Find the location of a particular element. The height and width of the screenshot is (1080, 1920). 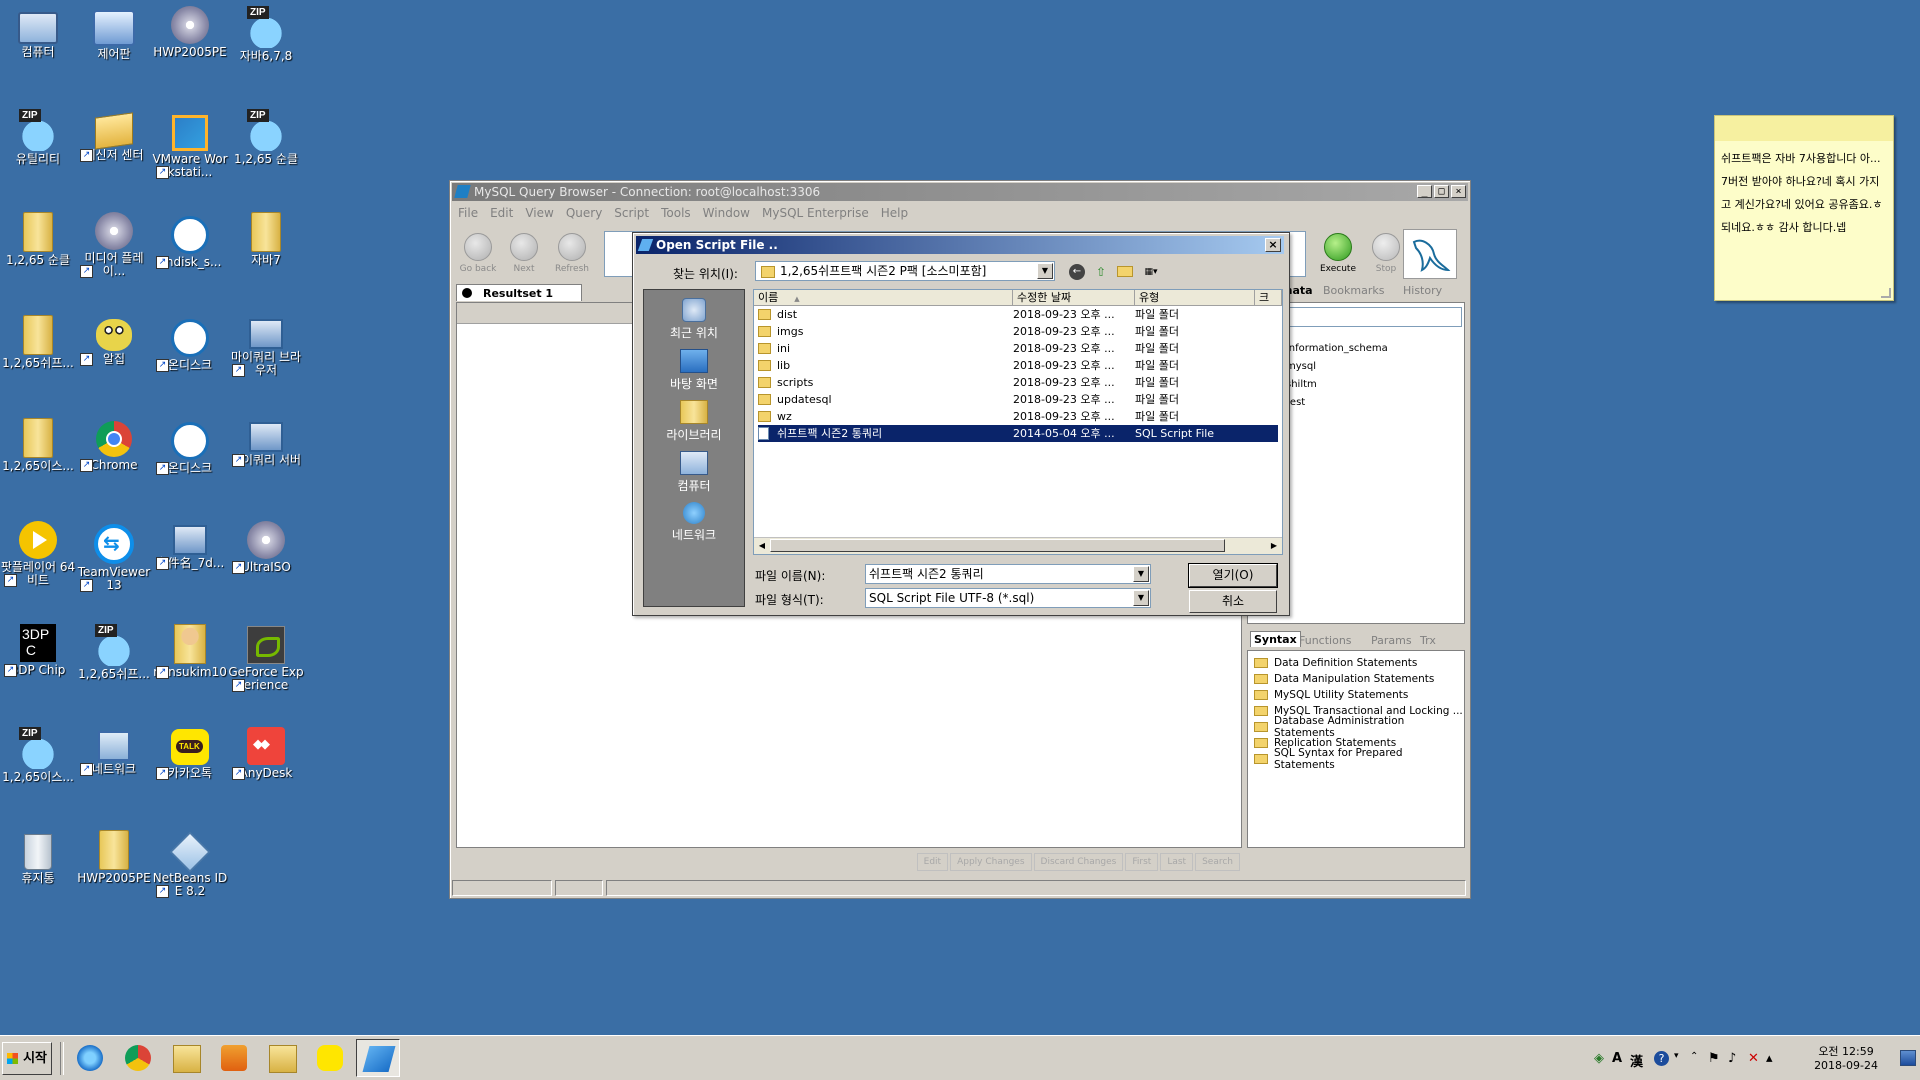

go-back-button: Go back is located at coordinates (478, 253).